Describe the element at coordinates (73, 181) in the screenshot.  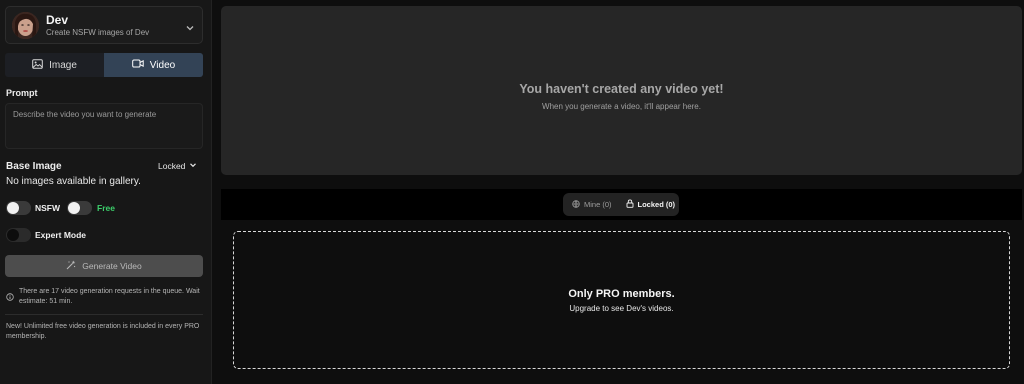
I see `no-images-text: No images available in gallery.` at that location.